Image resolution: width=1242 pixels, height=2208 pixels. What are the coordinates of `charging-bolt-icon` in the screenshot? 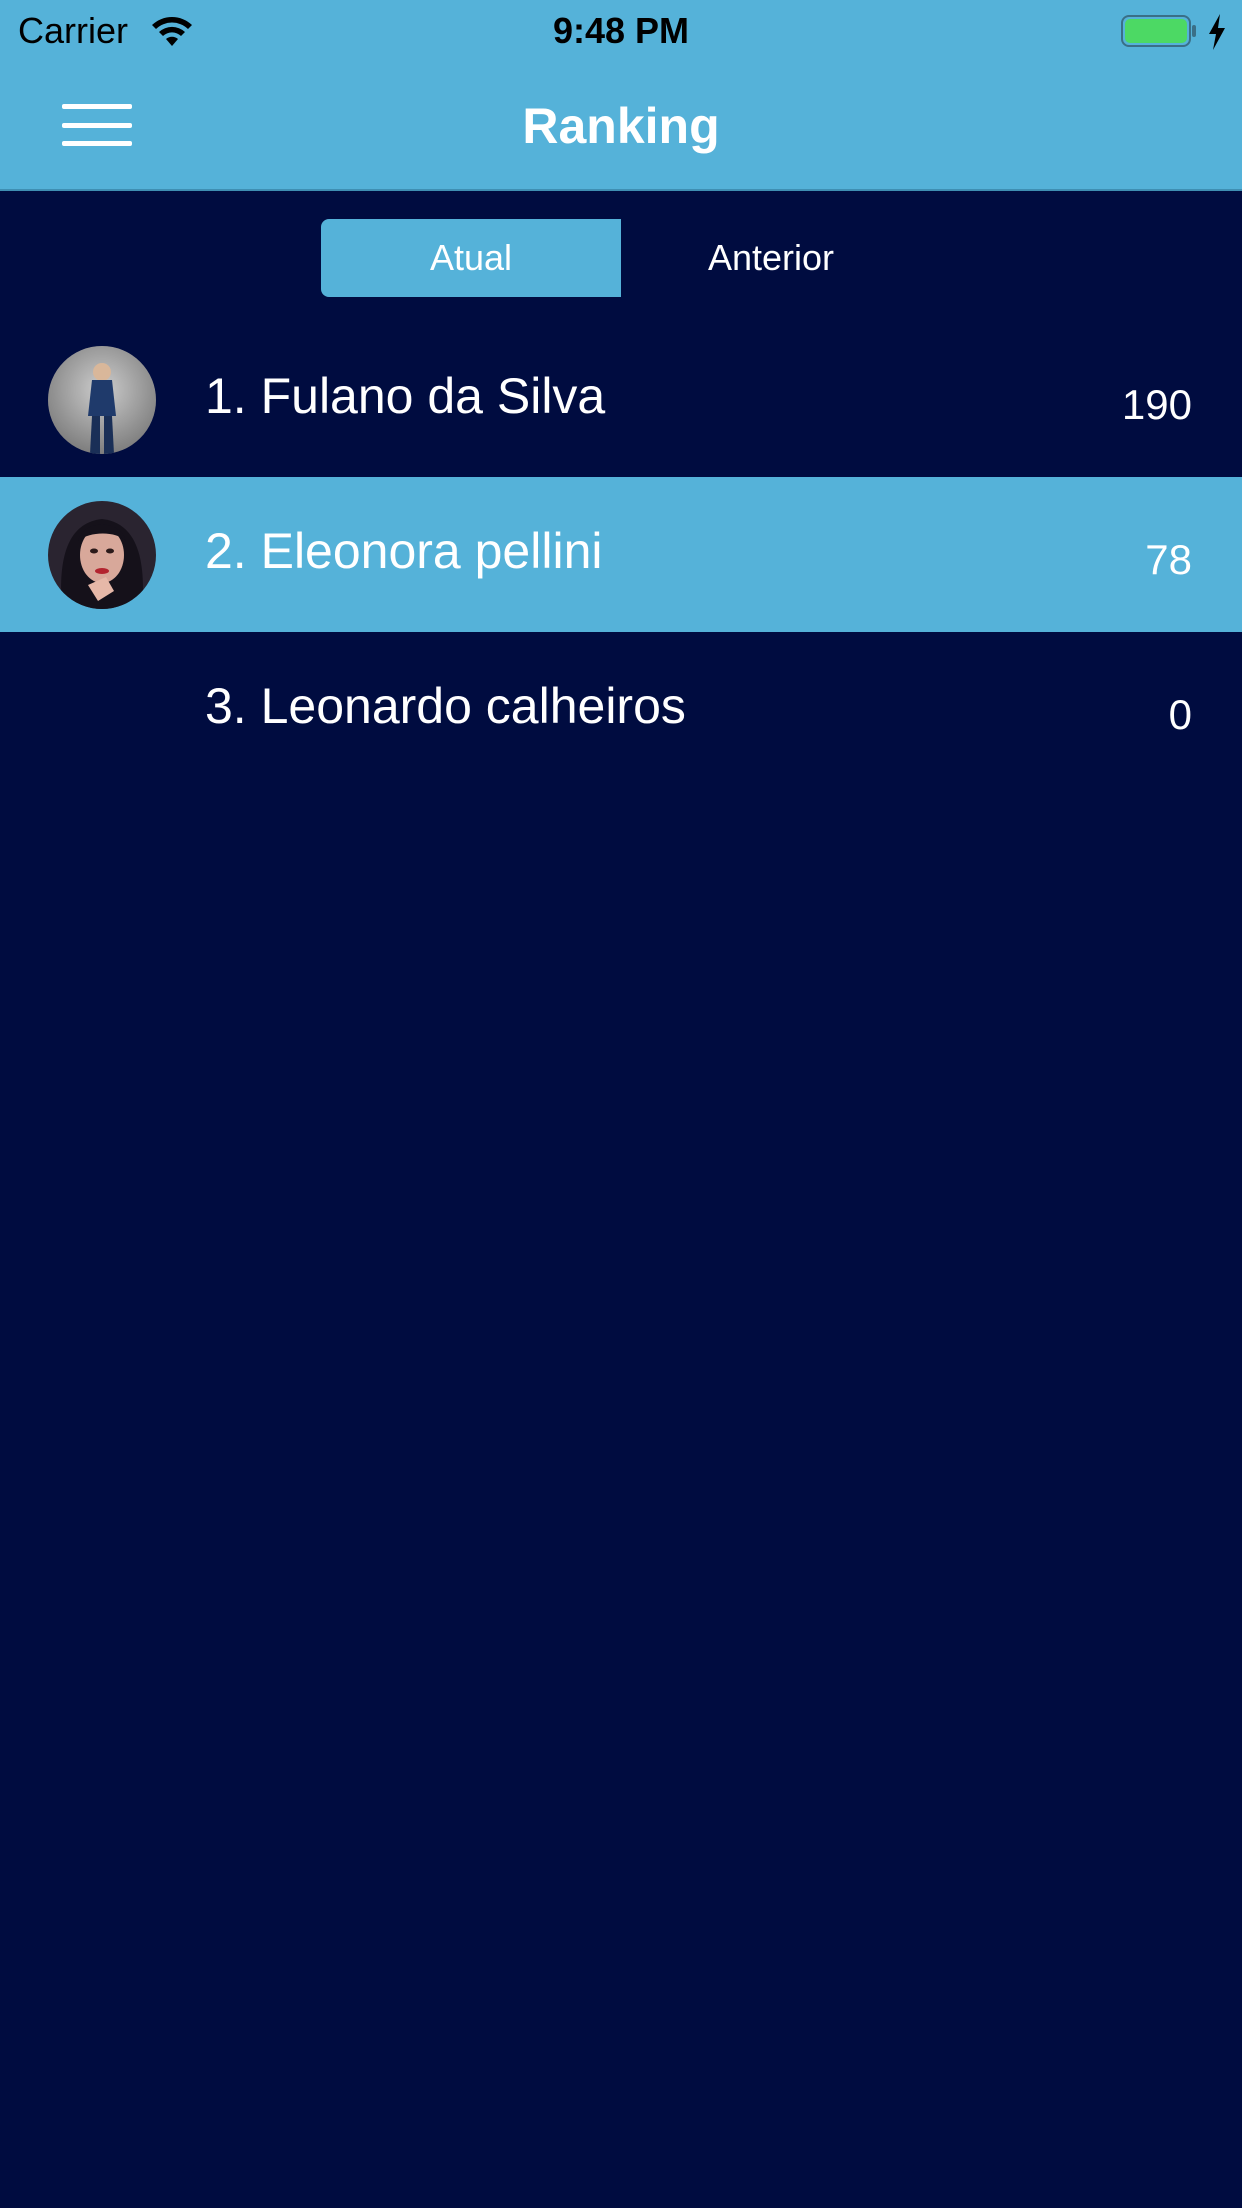 It's located at (1217, 32).